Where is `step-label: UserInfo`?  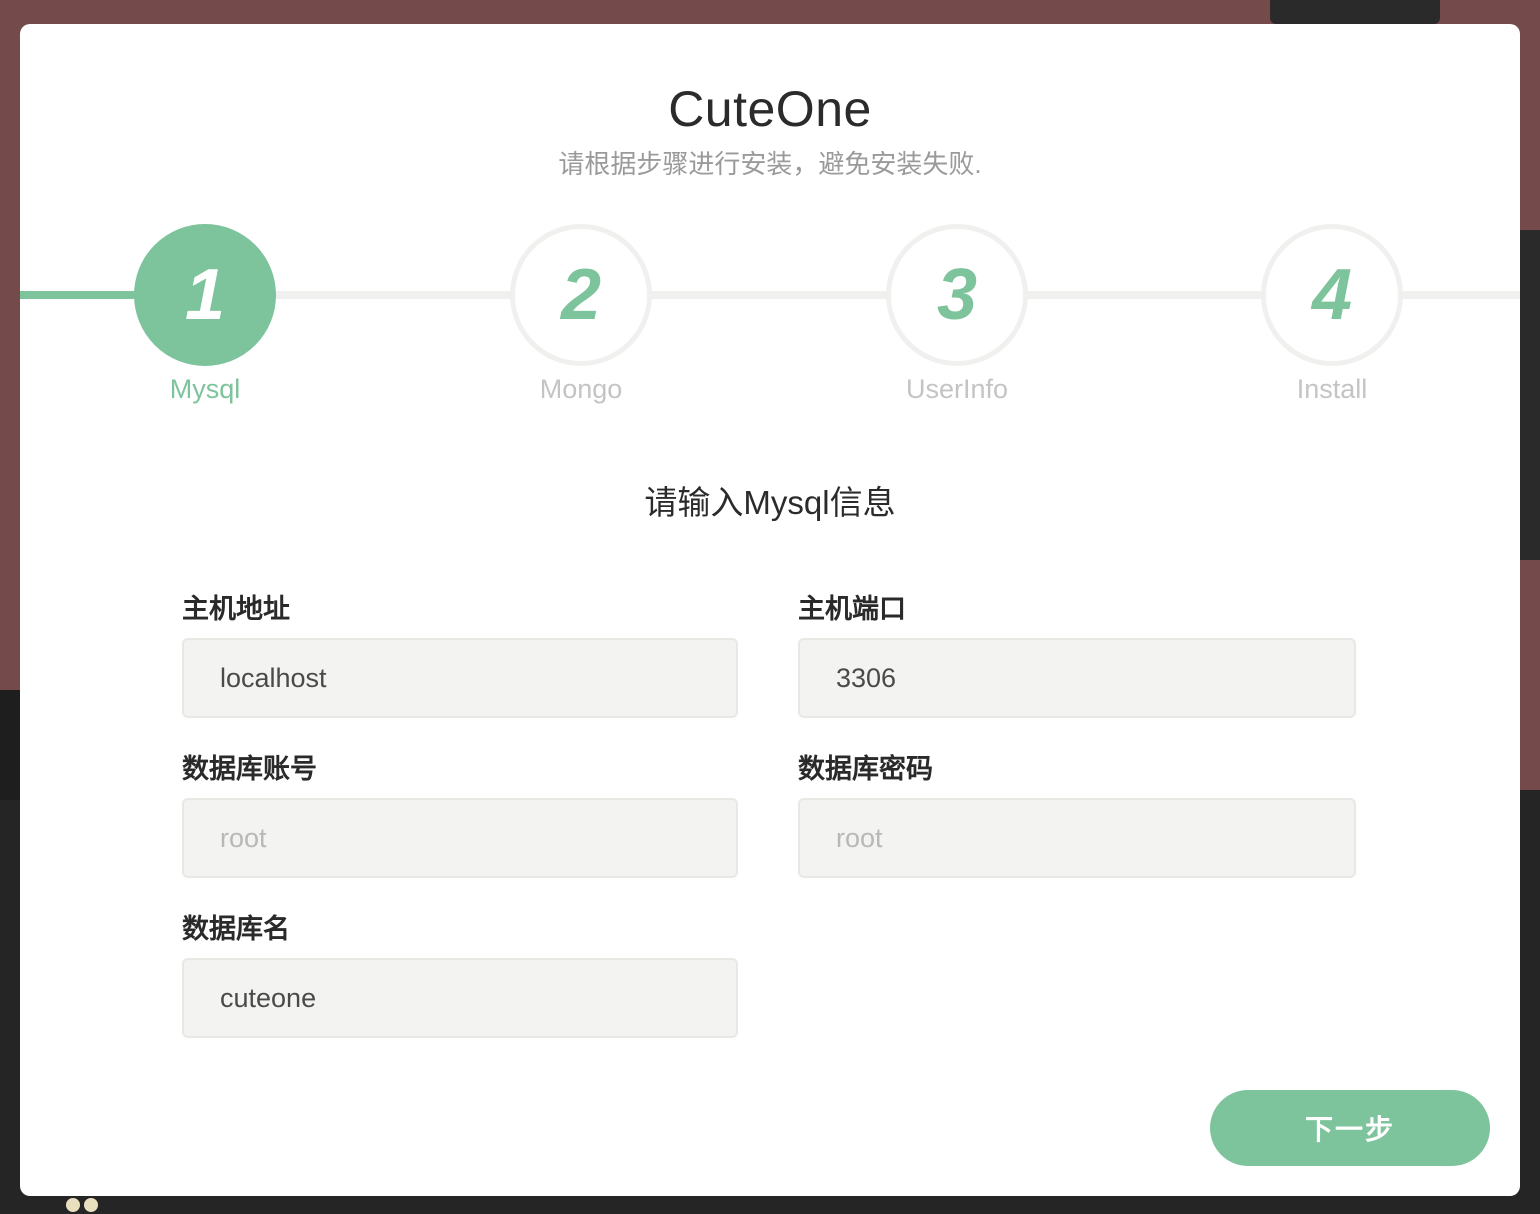 step-label: UserInfo is located at coordinates (957, 389).